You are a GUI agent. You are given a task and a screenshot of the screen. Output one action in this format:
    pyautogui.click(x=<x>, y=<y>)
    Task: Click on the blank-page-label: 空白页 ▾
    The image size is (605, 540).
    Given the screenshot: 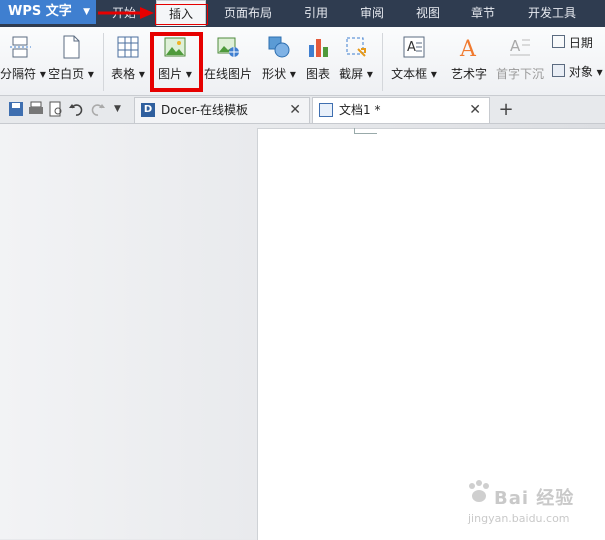 What is the action you would take?
    pyautogui.click(x=71, y=74)
    